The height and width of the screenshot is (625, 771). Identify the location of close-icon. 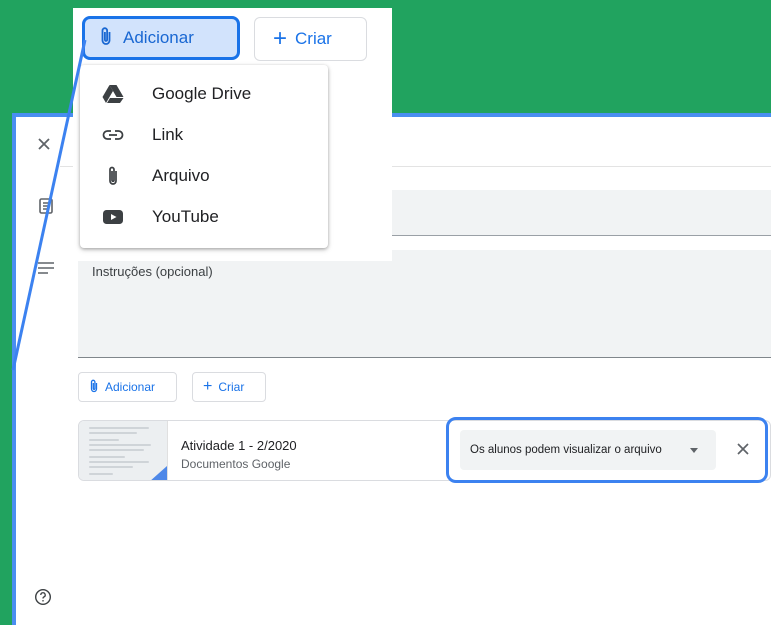
(44, 144).